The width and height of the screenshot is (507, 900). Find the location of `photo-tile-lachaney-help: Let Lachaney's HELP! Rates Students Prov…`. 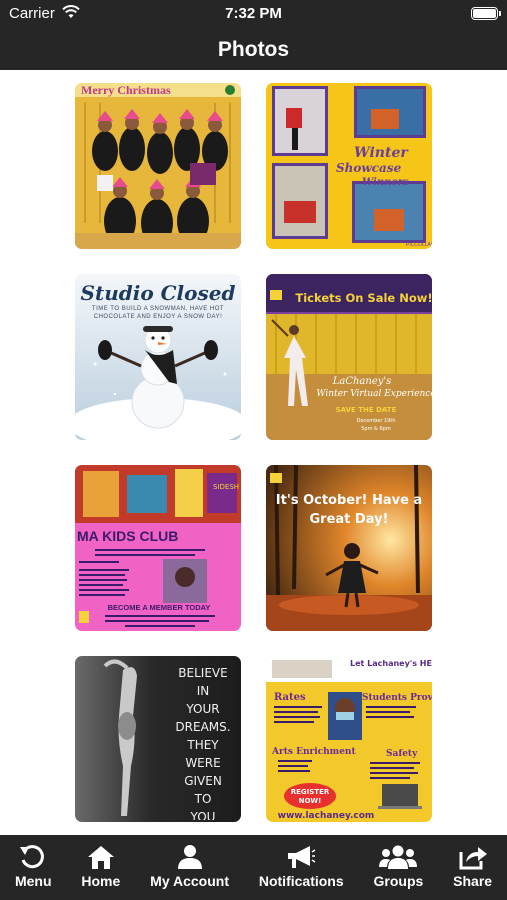

photo-tile-lachaney-help: Let Lachaney's HELP! Rates Students Prov… is located at coordinates (349, 739).